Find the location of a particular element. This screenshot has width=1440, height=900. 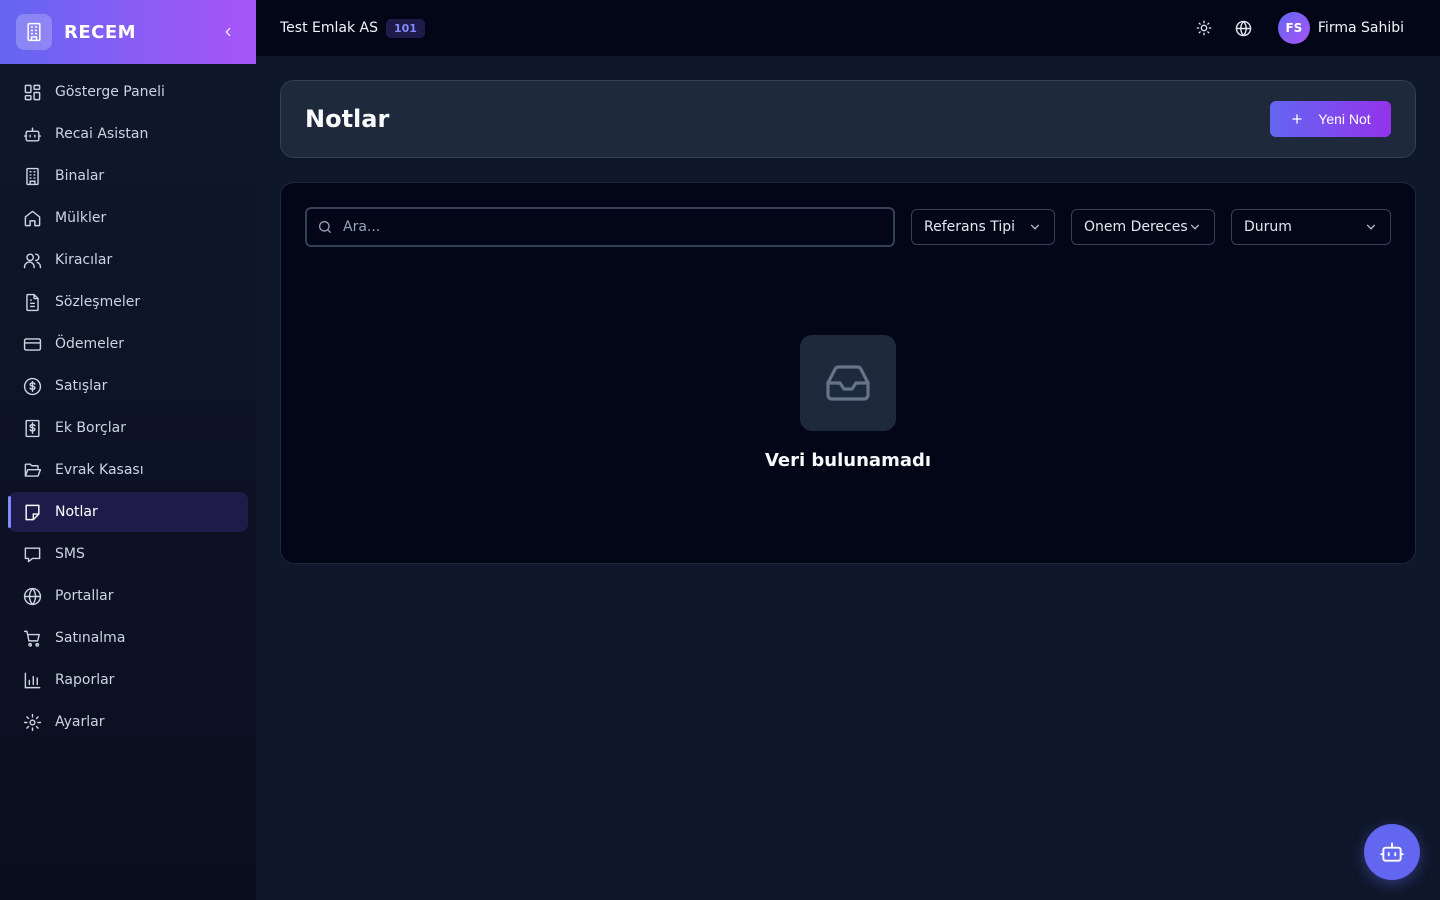

status-label: Durum is located at coordinates (1268, 227).